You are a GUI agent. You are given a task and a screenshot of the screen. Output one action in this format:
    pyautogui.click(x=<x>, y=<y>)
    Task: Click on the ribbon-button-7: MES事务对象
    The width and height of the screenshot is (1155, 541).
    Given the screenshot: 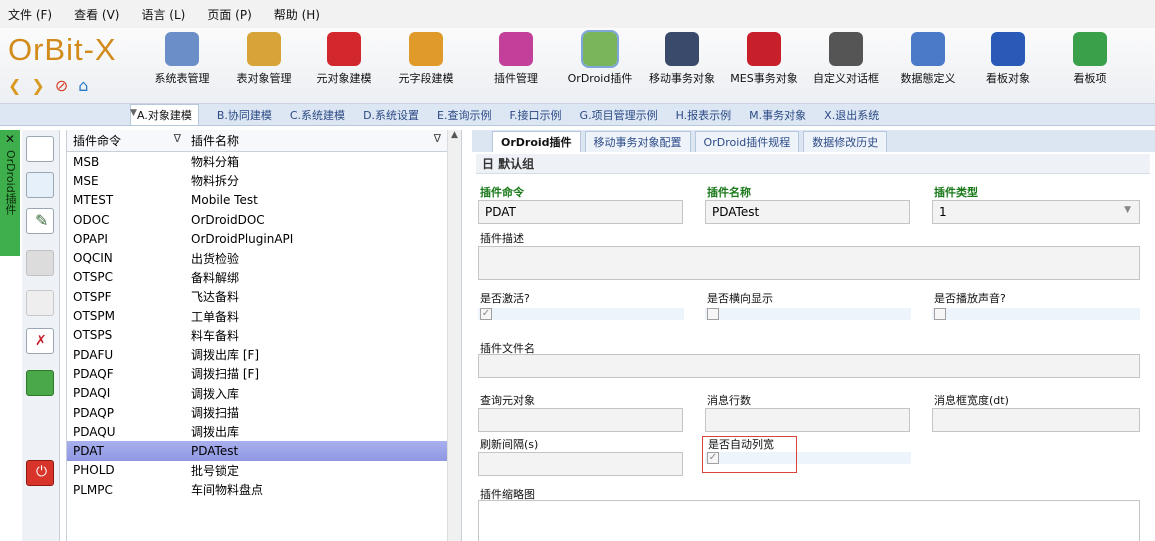 What is the action you would take?
    pyautogui.click(x=764, y=59)
    